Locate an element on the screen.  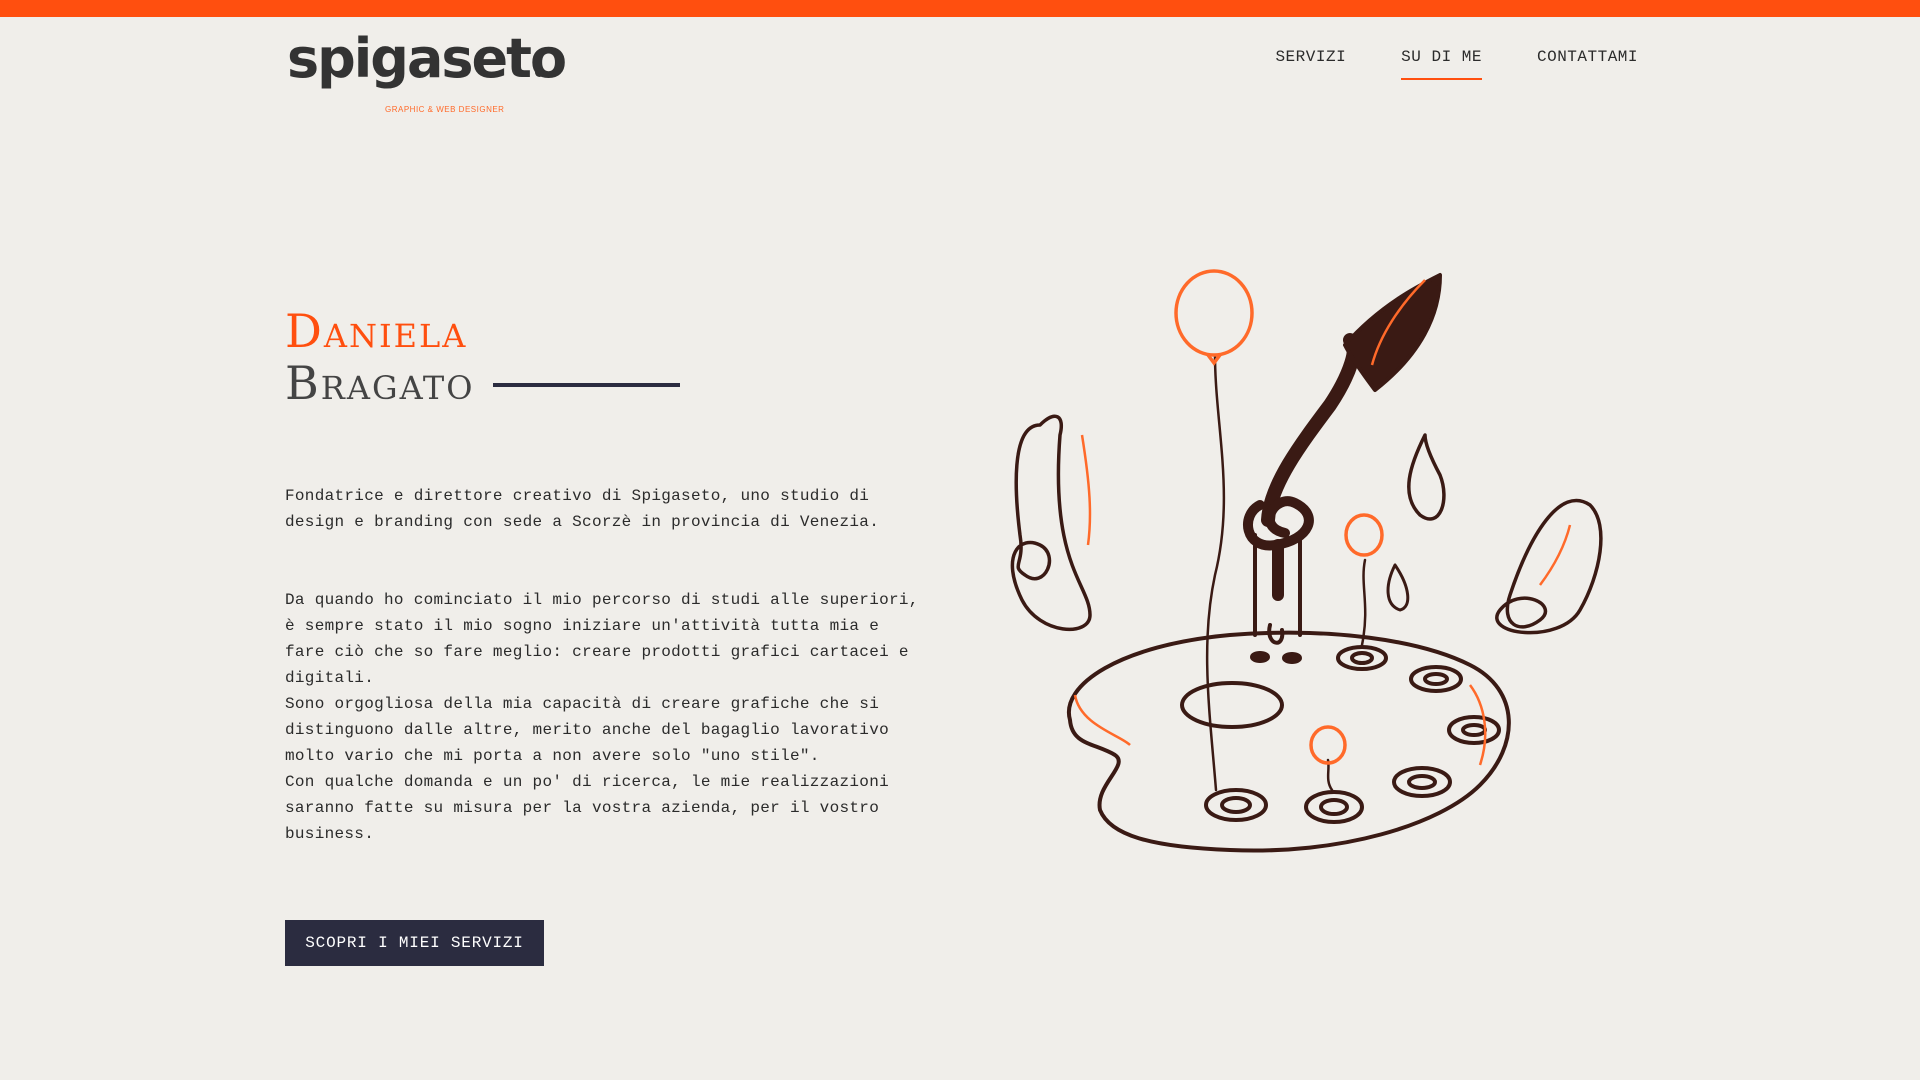
nav-item-servizi: SERVIZI is located at coordinates (1310, 64).